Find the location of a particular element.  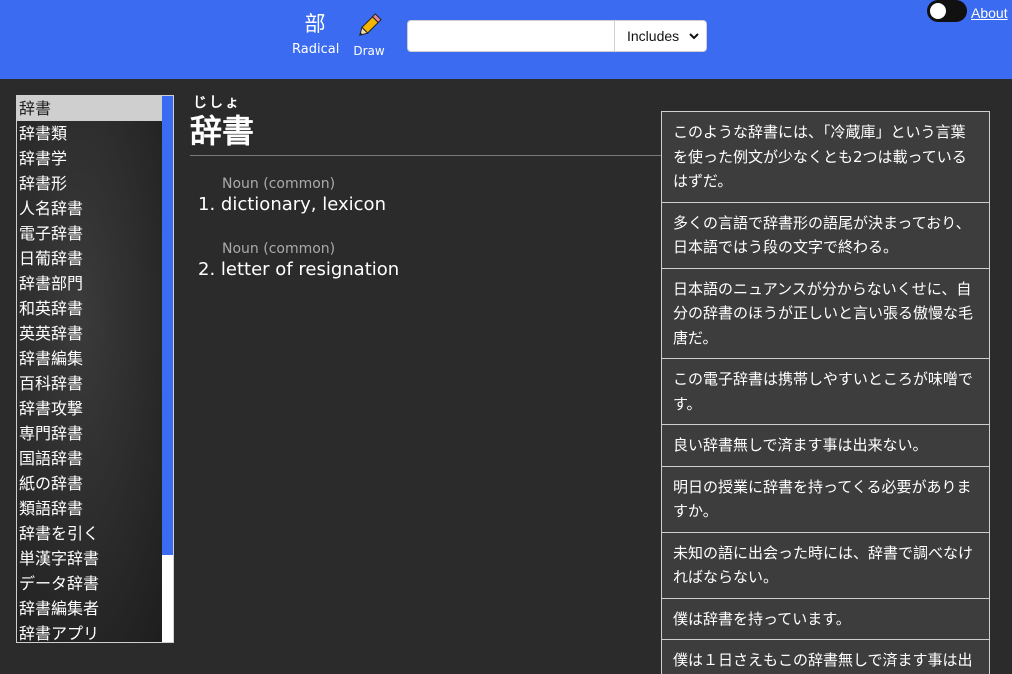

list-item: 辞書アプリ is located at coordinates (90, 631).